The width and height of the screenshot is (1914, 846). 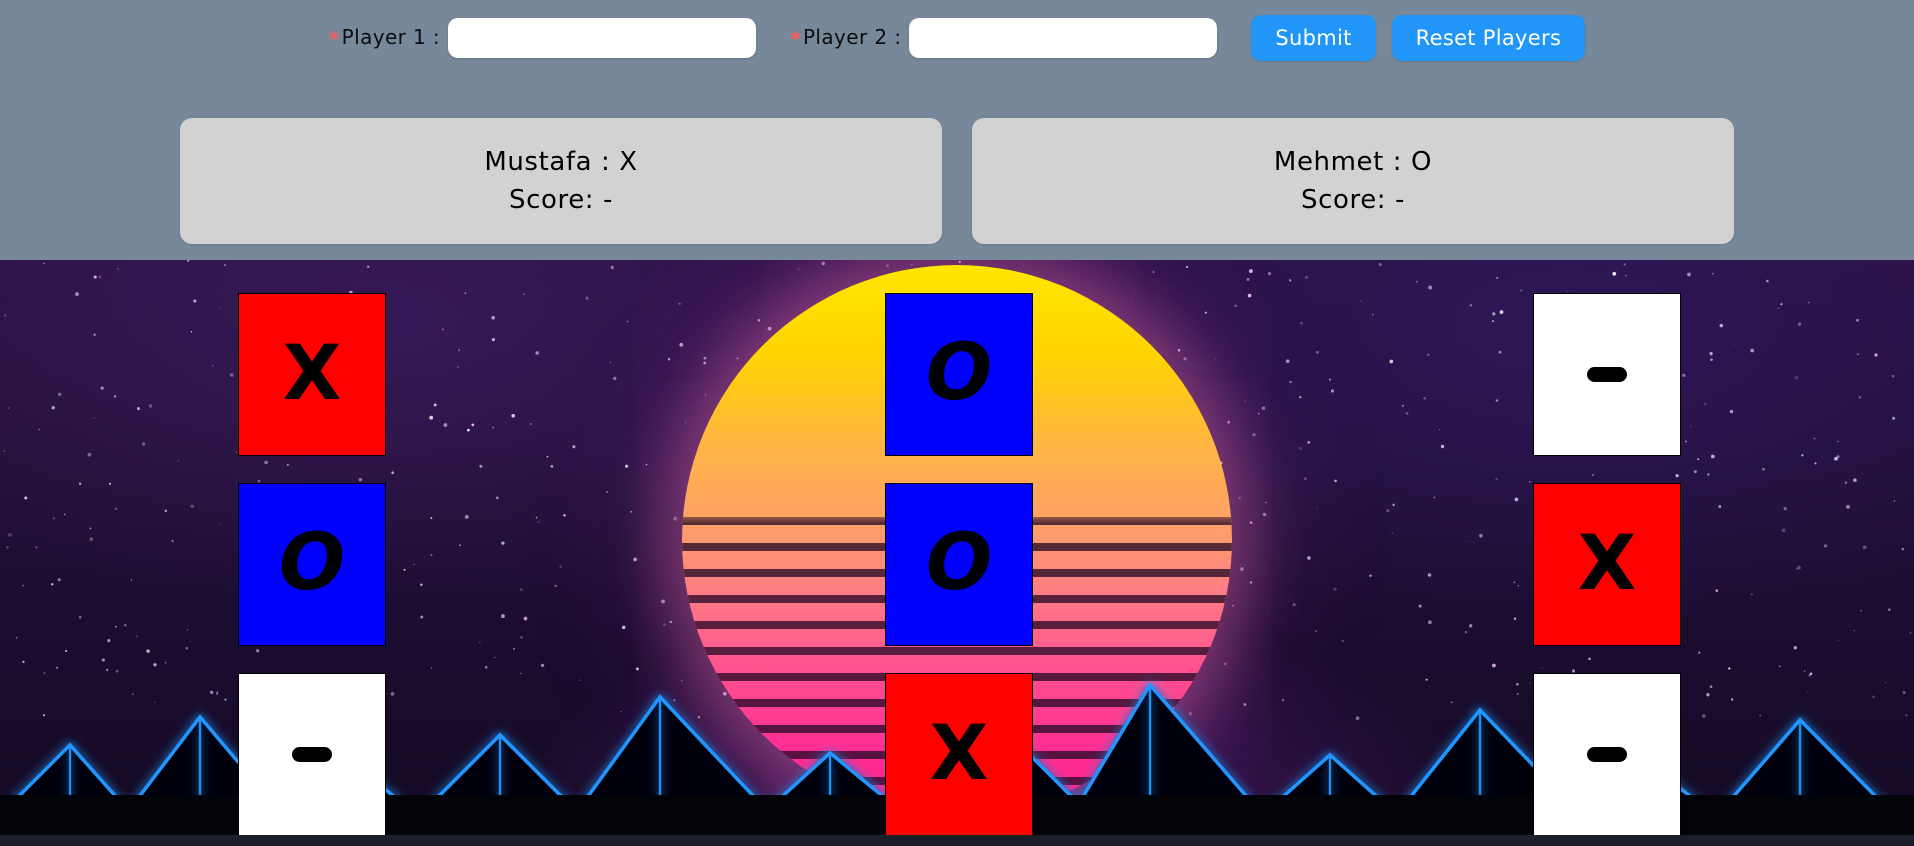 I want to click on required-asterisk-icon: *, so click(x=334, y=39).